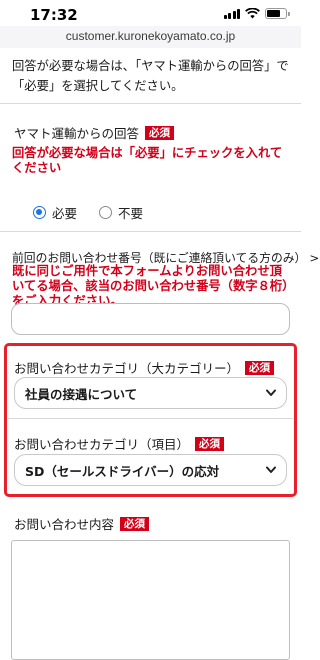  I want to click on category-major-label-row: お問い合わせカテゴリ（大カテゴリー） 必須, so click(144, 367).